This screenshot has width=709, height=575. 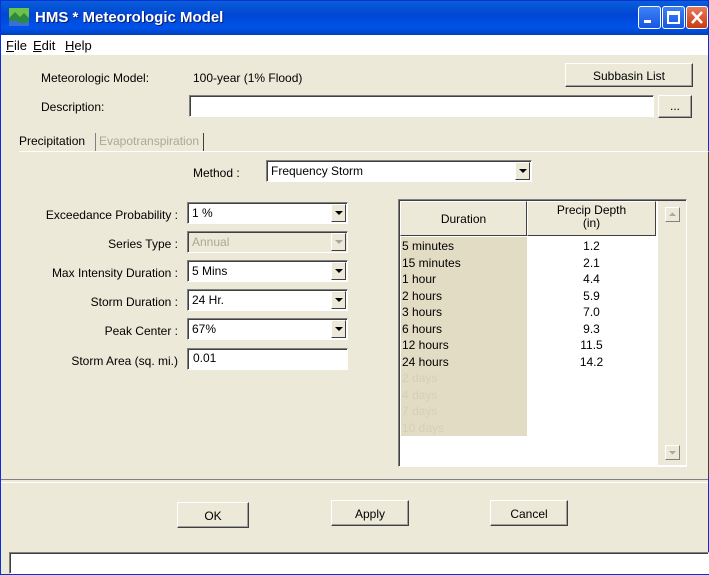 What do you see at coordinates (649, 17) in the screenshot?
I see `minimize-button` at bounding box center [649, 17].